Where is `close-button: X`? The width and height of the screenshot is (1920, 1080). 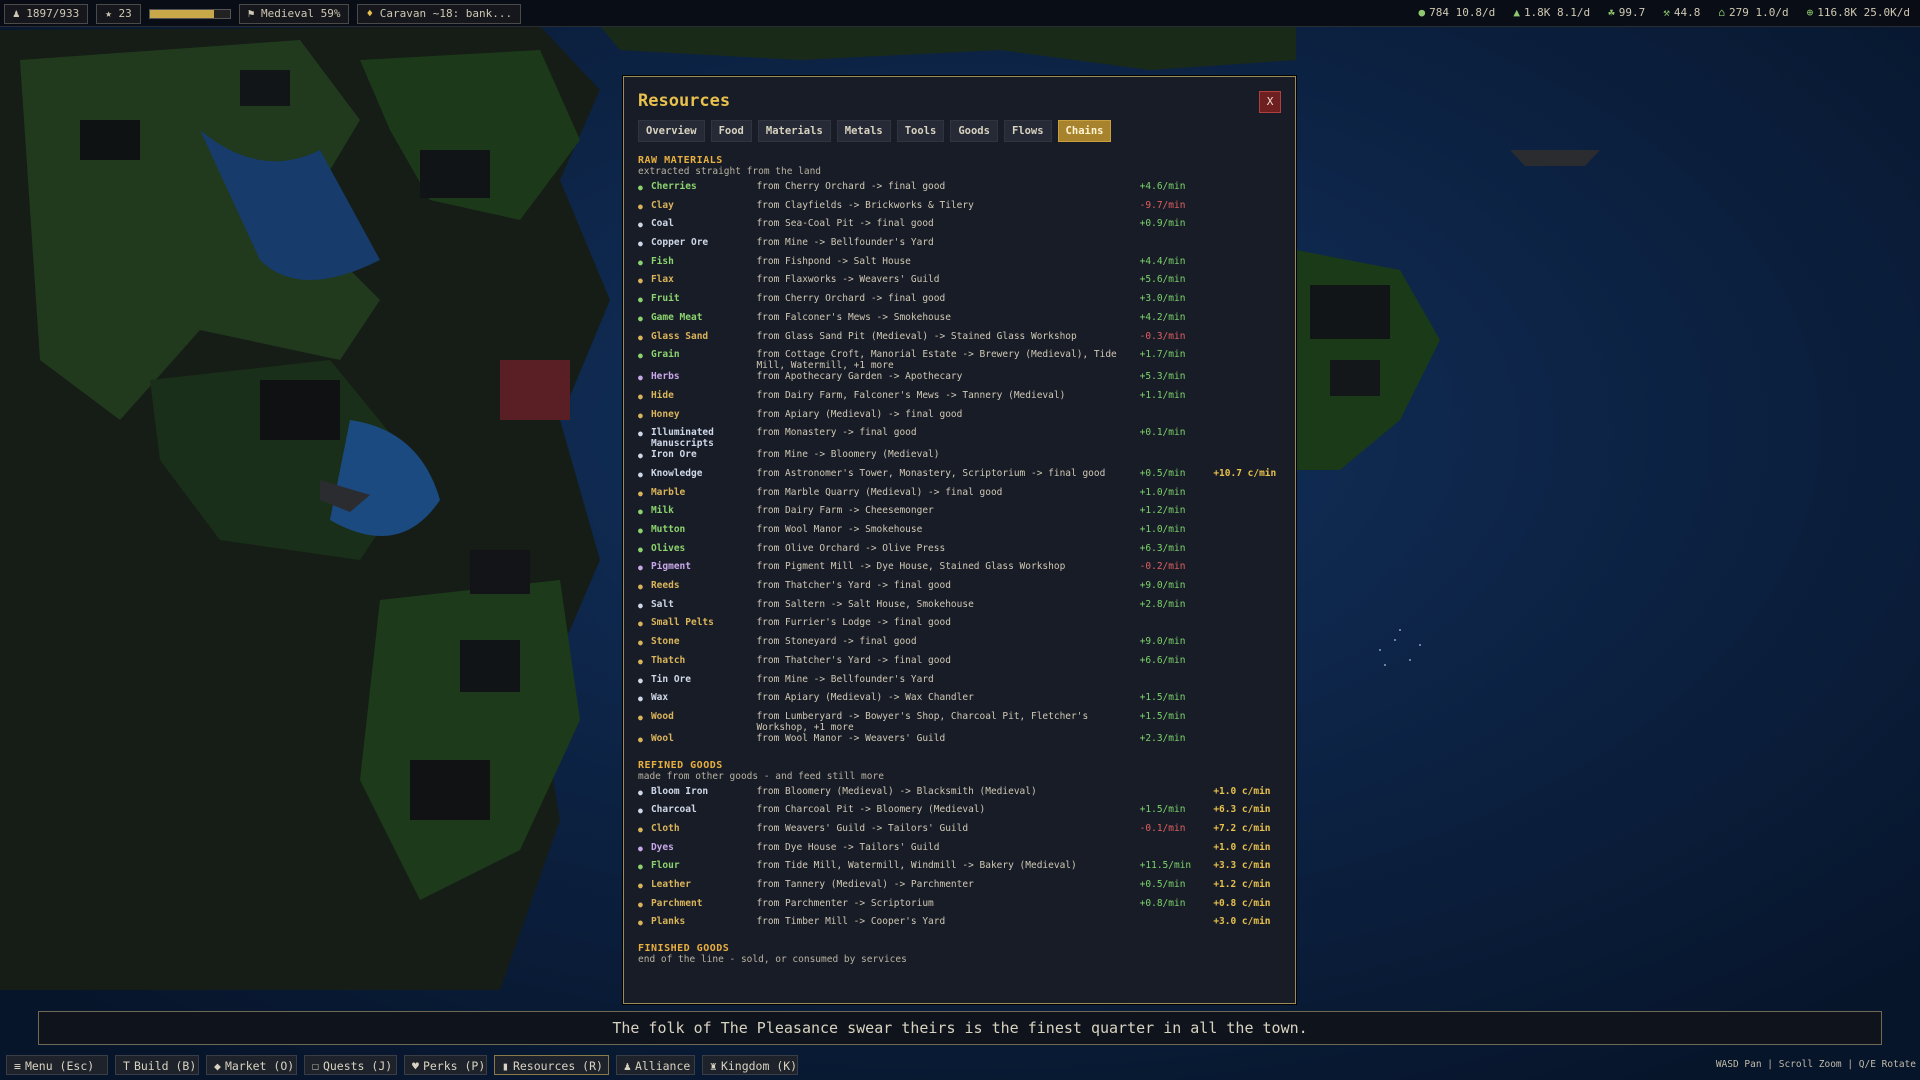 close-button: X is located at coordinates (1270, 102).